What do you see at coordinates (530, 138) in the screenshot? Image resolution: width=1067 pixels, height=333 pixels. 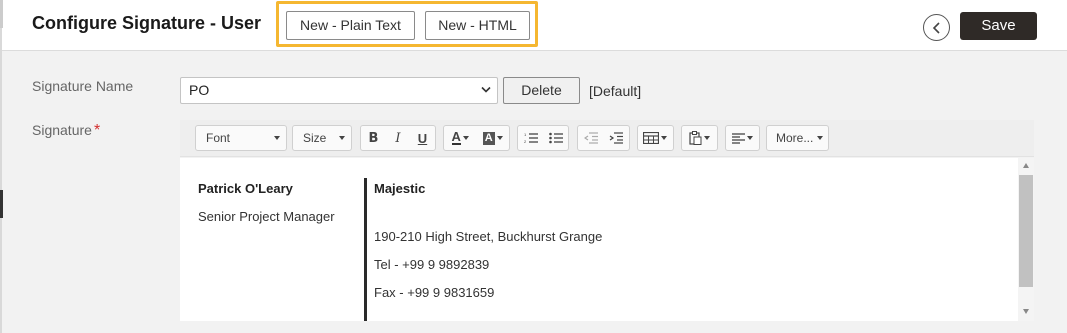 I see `numbered-list-icon: 12` at bounding box center [530, 138].